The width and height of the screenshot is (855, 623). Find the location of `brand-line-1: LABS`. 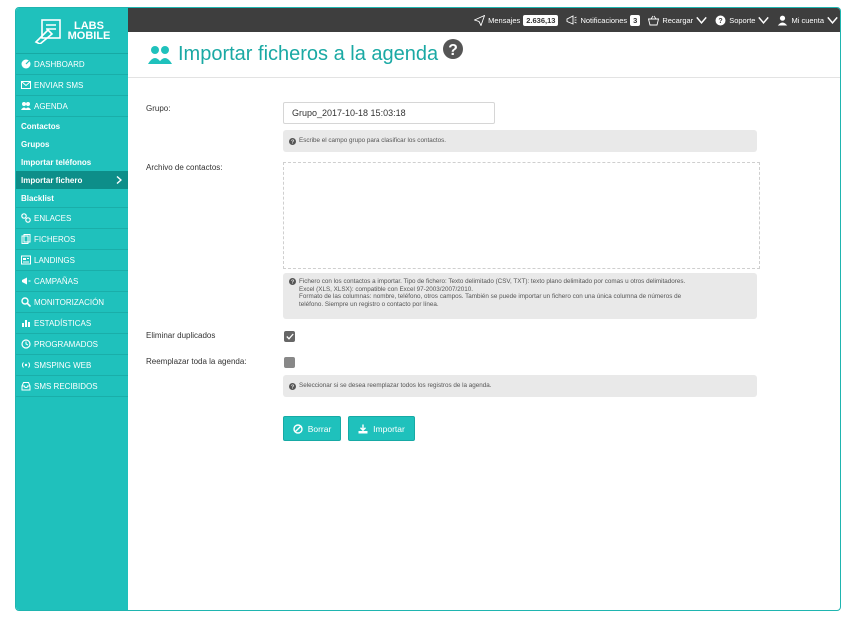

brand-line-1: LABS is located at coordinates (89, 25).